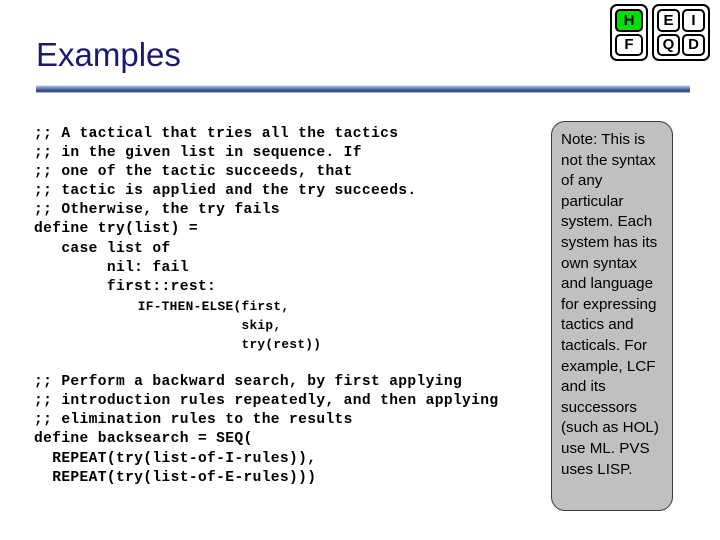 The width and height of the screenshot is (720, 540). I want to click on logo-cell-f: F, so click(629, 44).